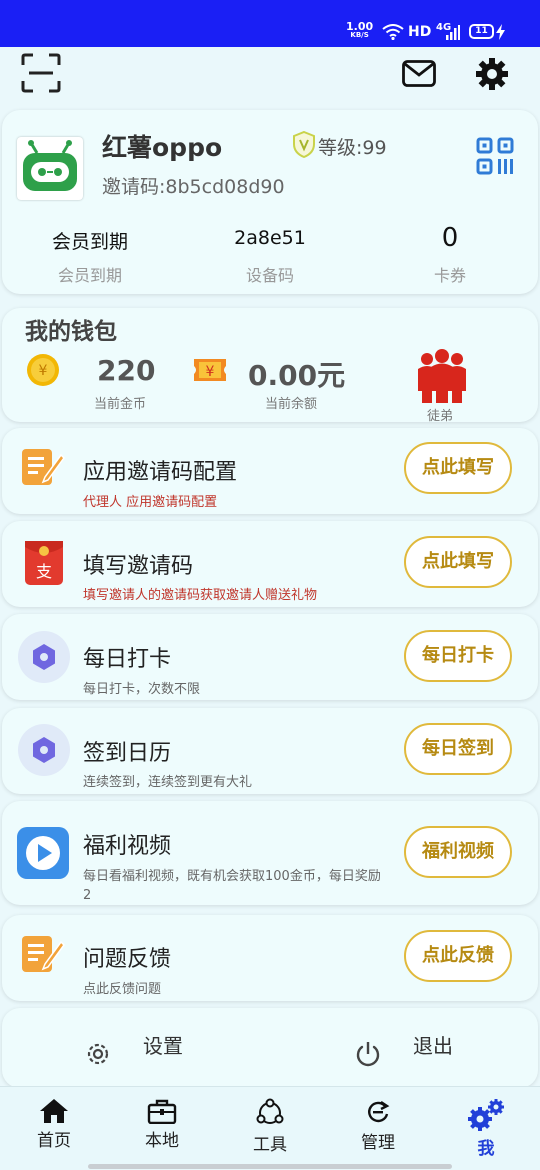  I want to click on nav-label: 首页, so click(54, 1141).